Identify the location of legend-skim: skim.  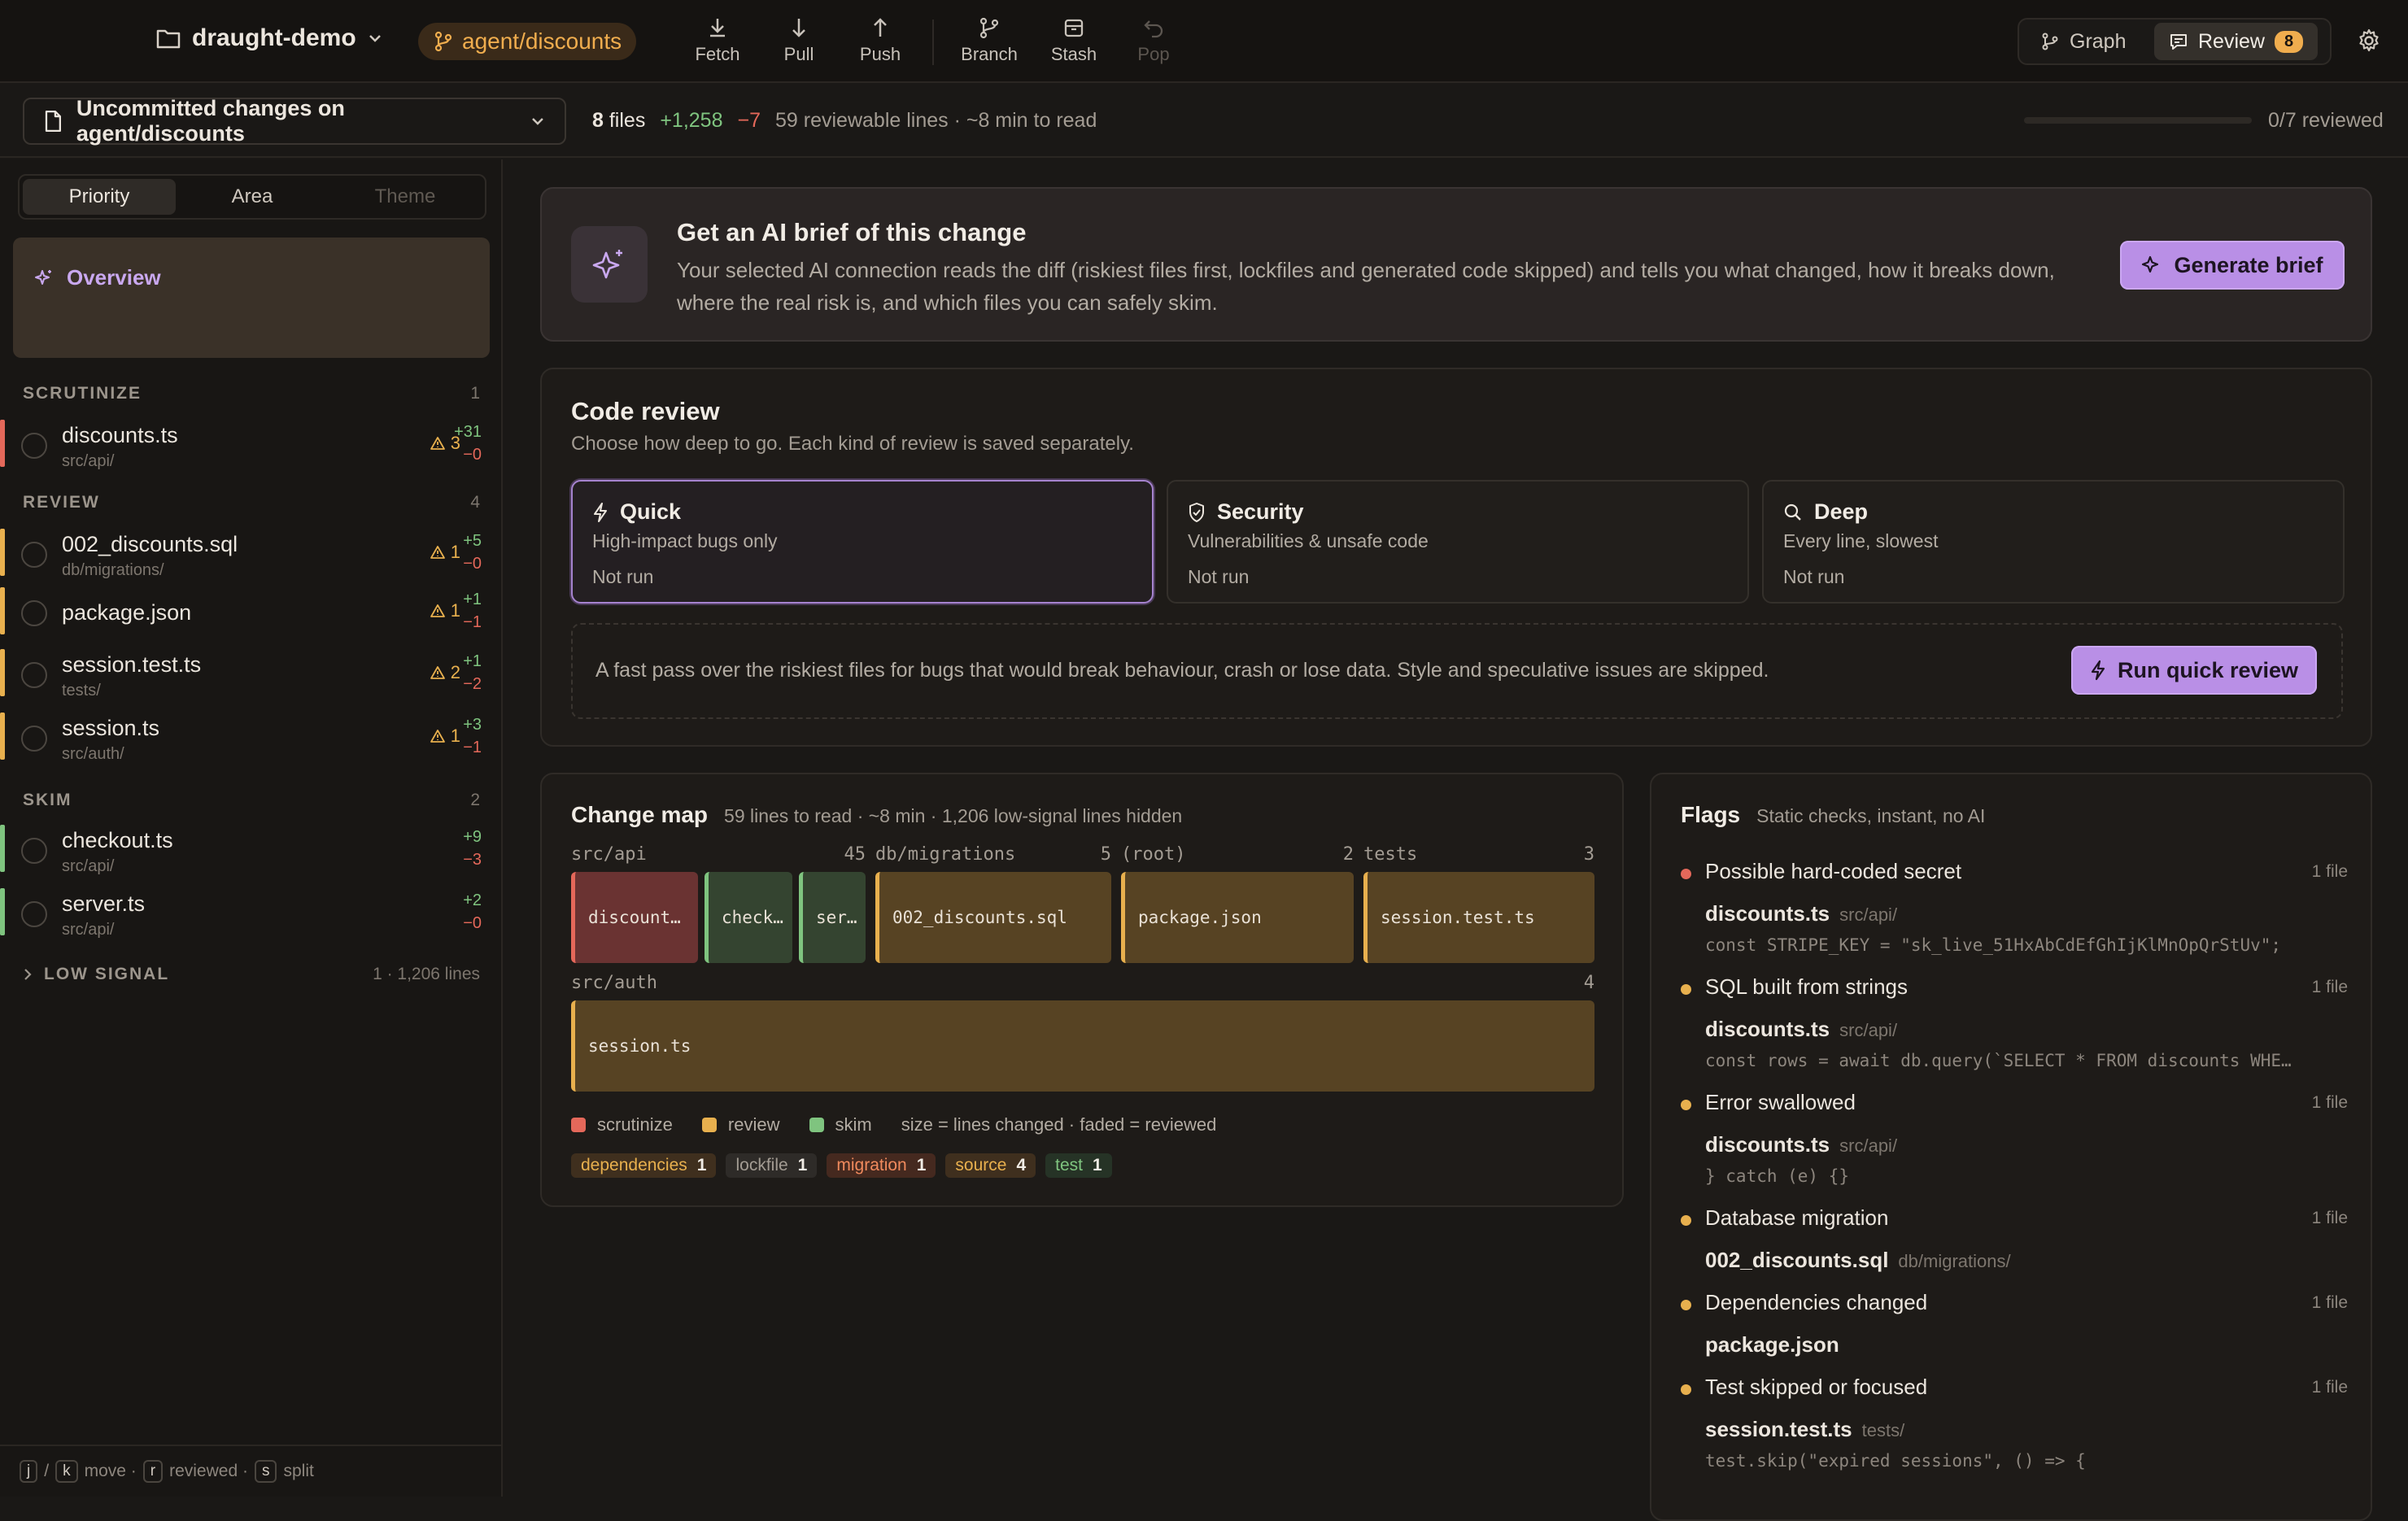
(853, 1124).